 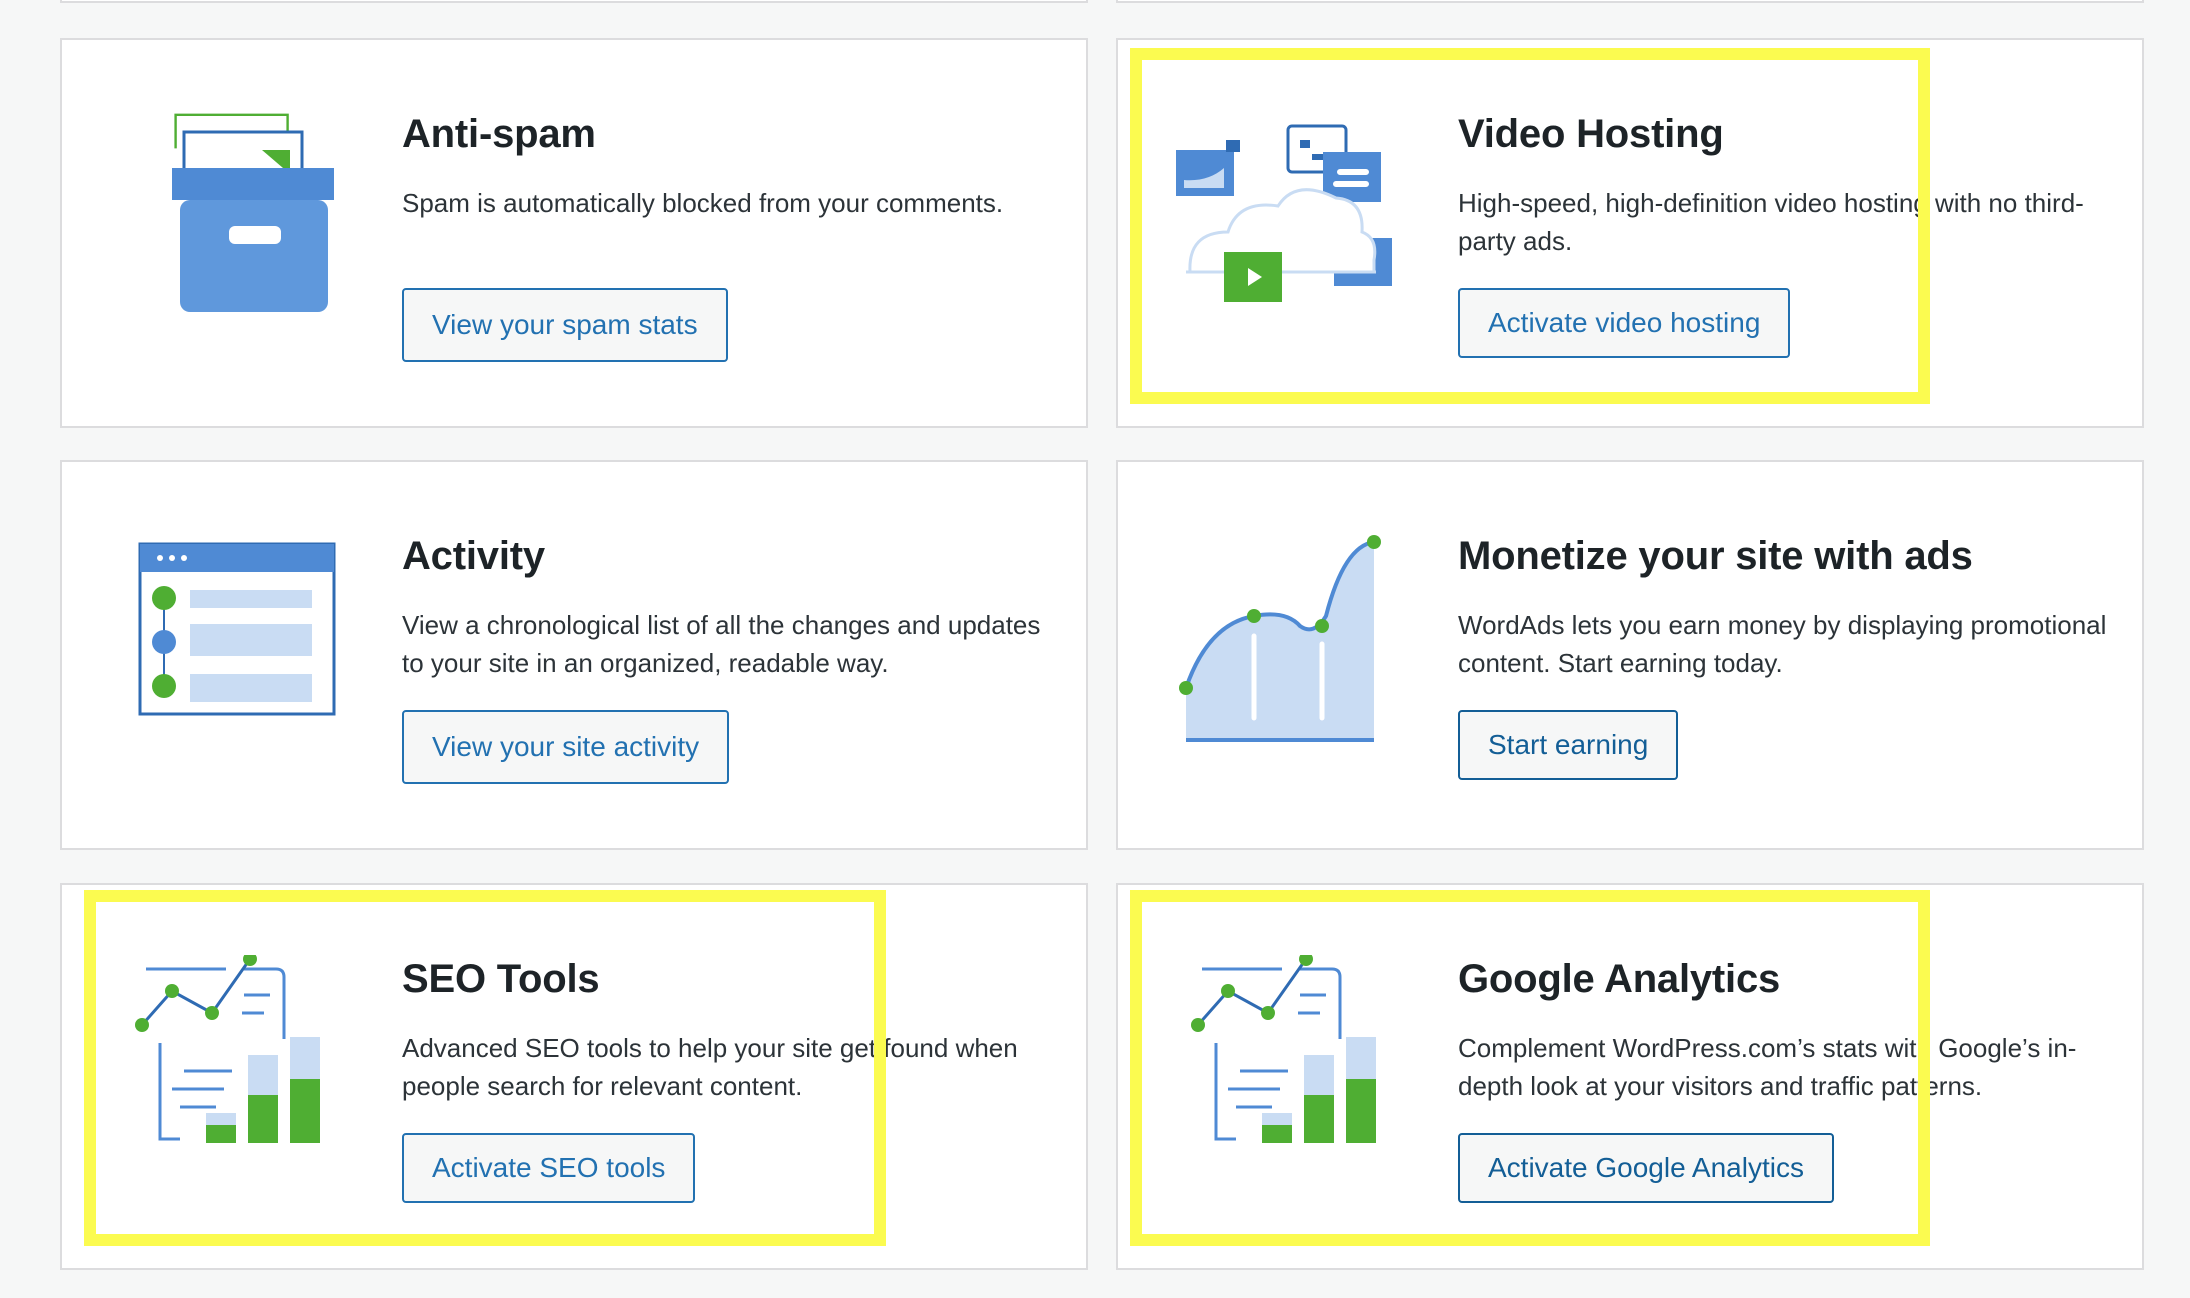 I want to click on card-title: Anti-spam, so click(x=499, y=134).